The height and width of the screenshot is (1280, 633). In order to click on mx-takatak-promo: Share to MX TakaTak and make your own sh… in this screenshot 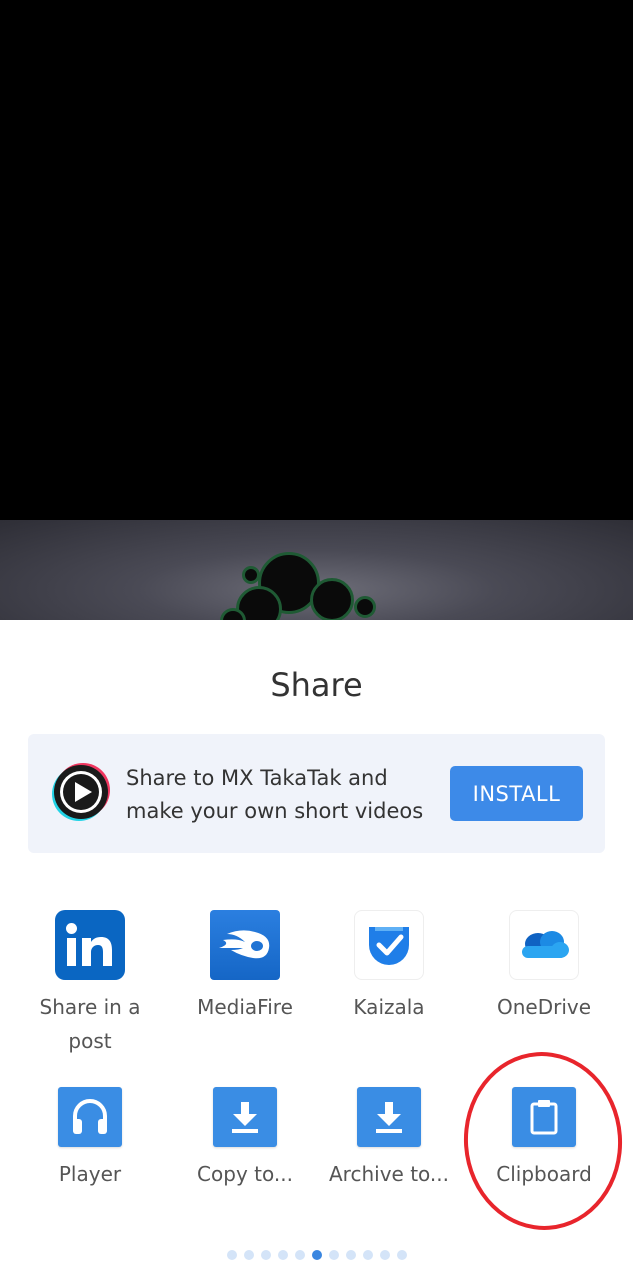, I will do `click(316, 793)`.